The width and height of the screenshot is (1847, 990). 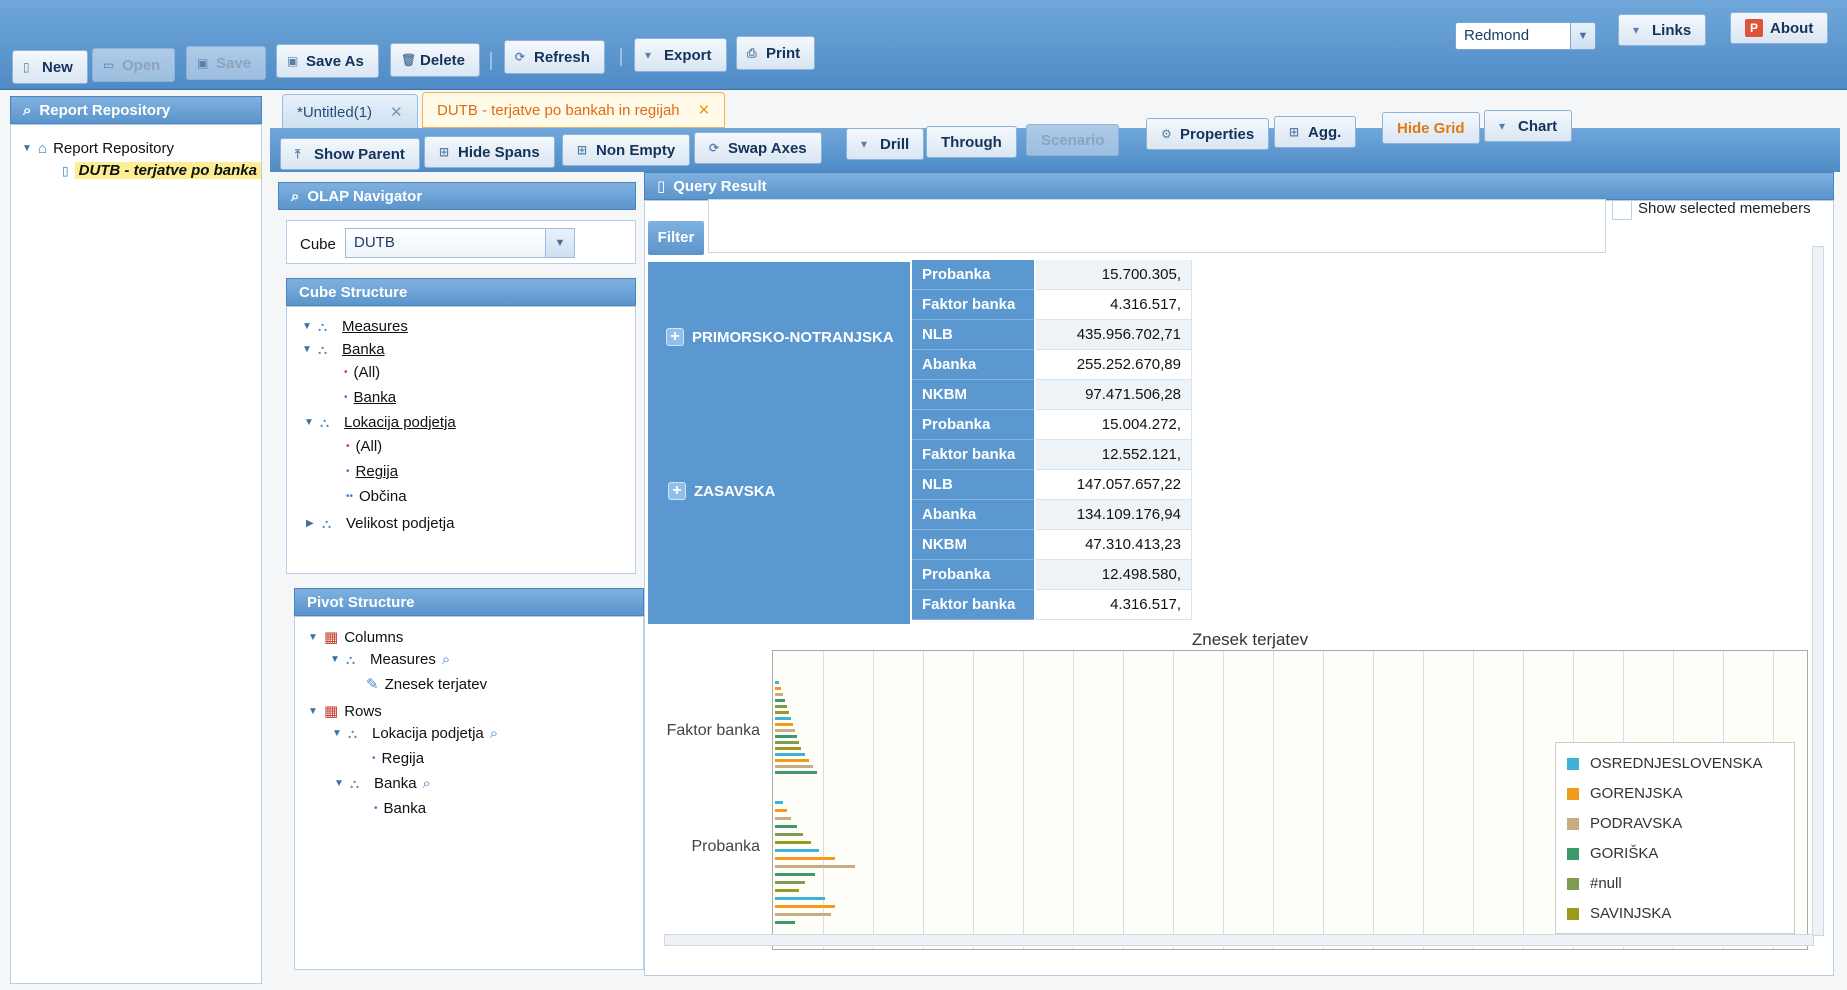 I want to click on horizontal-scrollbar, so click(x=1239, y=940).